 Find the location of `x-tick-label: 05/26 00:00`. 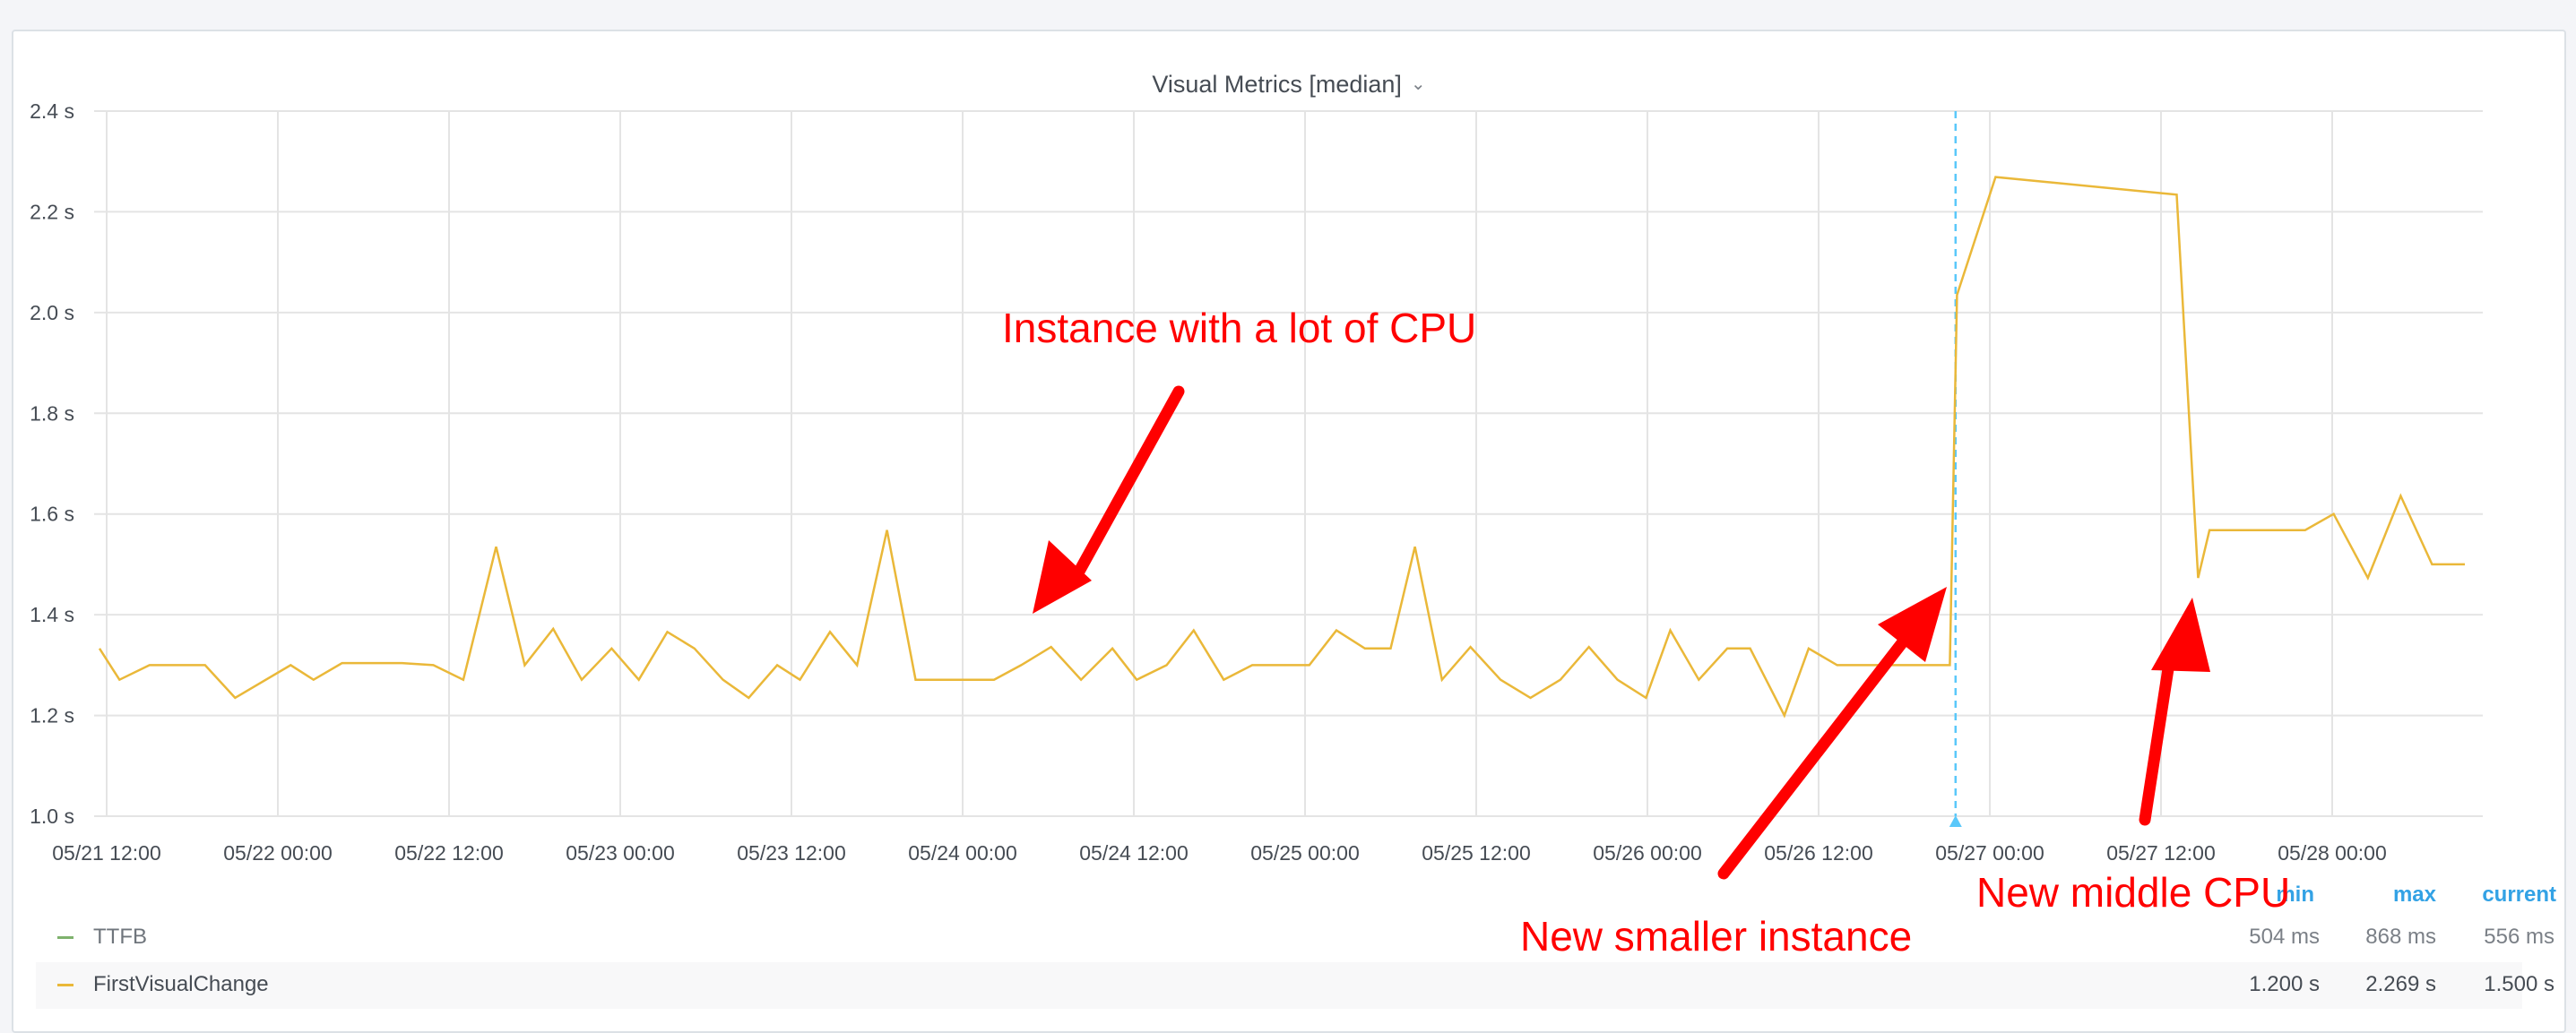

x-tick-label: 05/26 00:00 is located at coordinates (1647, 853).